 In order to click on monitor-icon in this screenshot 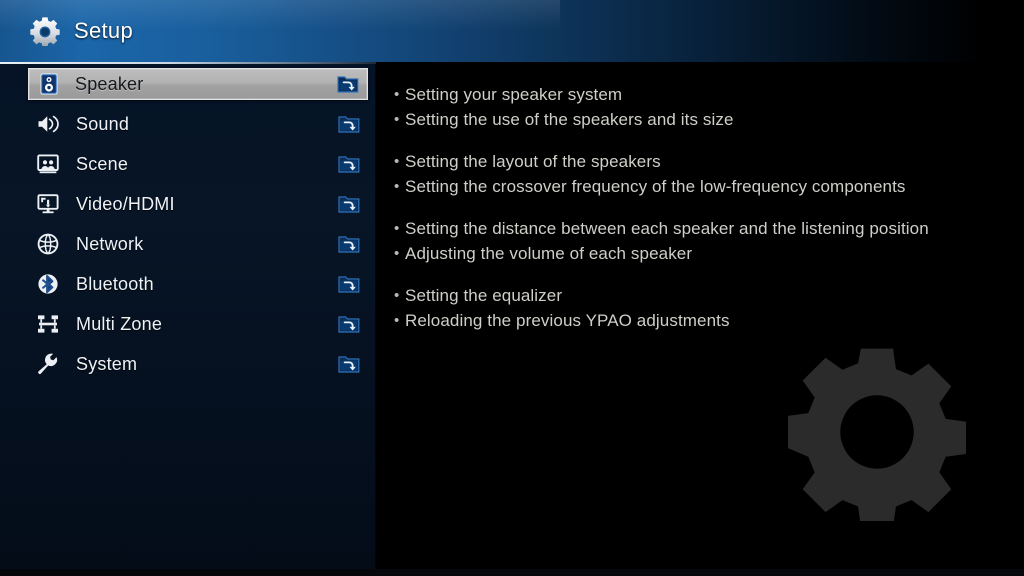, I will do `click(48, 204)`.